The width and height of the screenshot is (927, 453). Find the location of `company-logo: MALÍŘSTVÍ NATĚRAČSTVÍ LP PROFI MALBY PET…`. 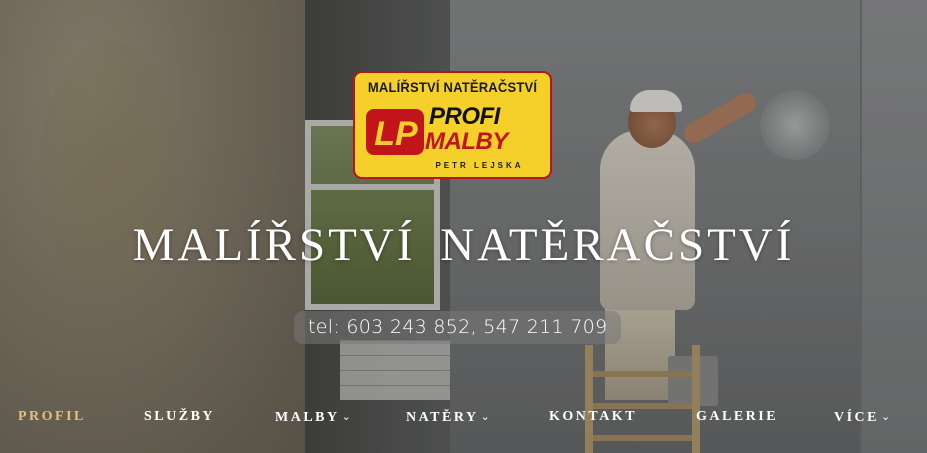

company-logo: MALÍŘSTVÍ NATĚRAČSTVÍ LP PROFI MALBY PET… is located at coordinates (452, 125).